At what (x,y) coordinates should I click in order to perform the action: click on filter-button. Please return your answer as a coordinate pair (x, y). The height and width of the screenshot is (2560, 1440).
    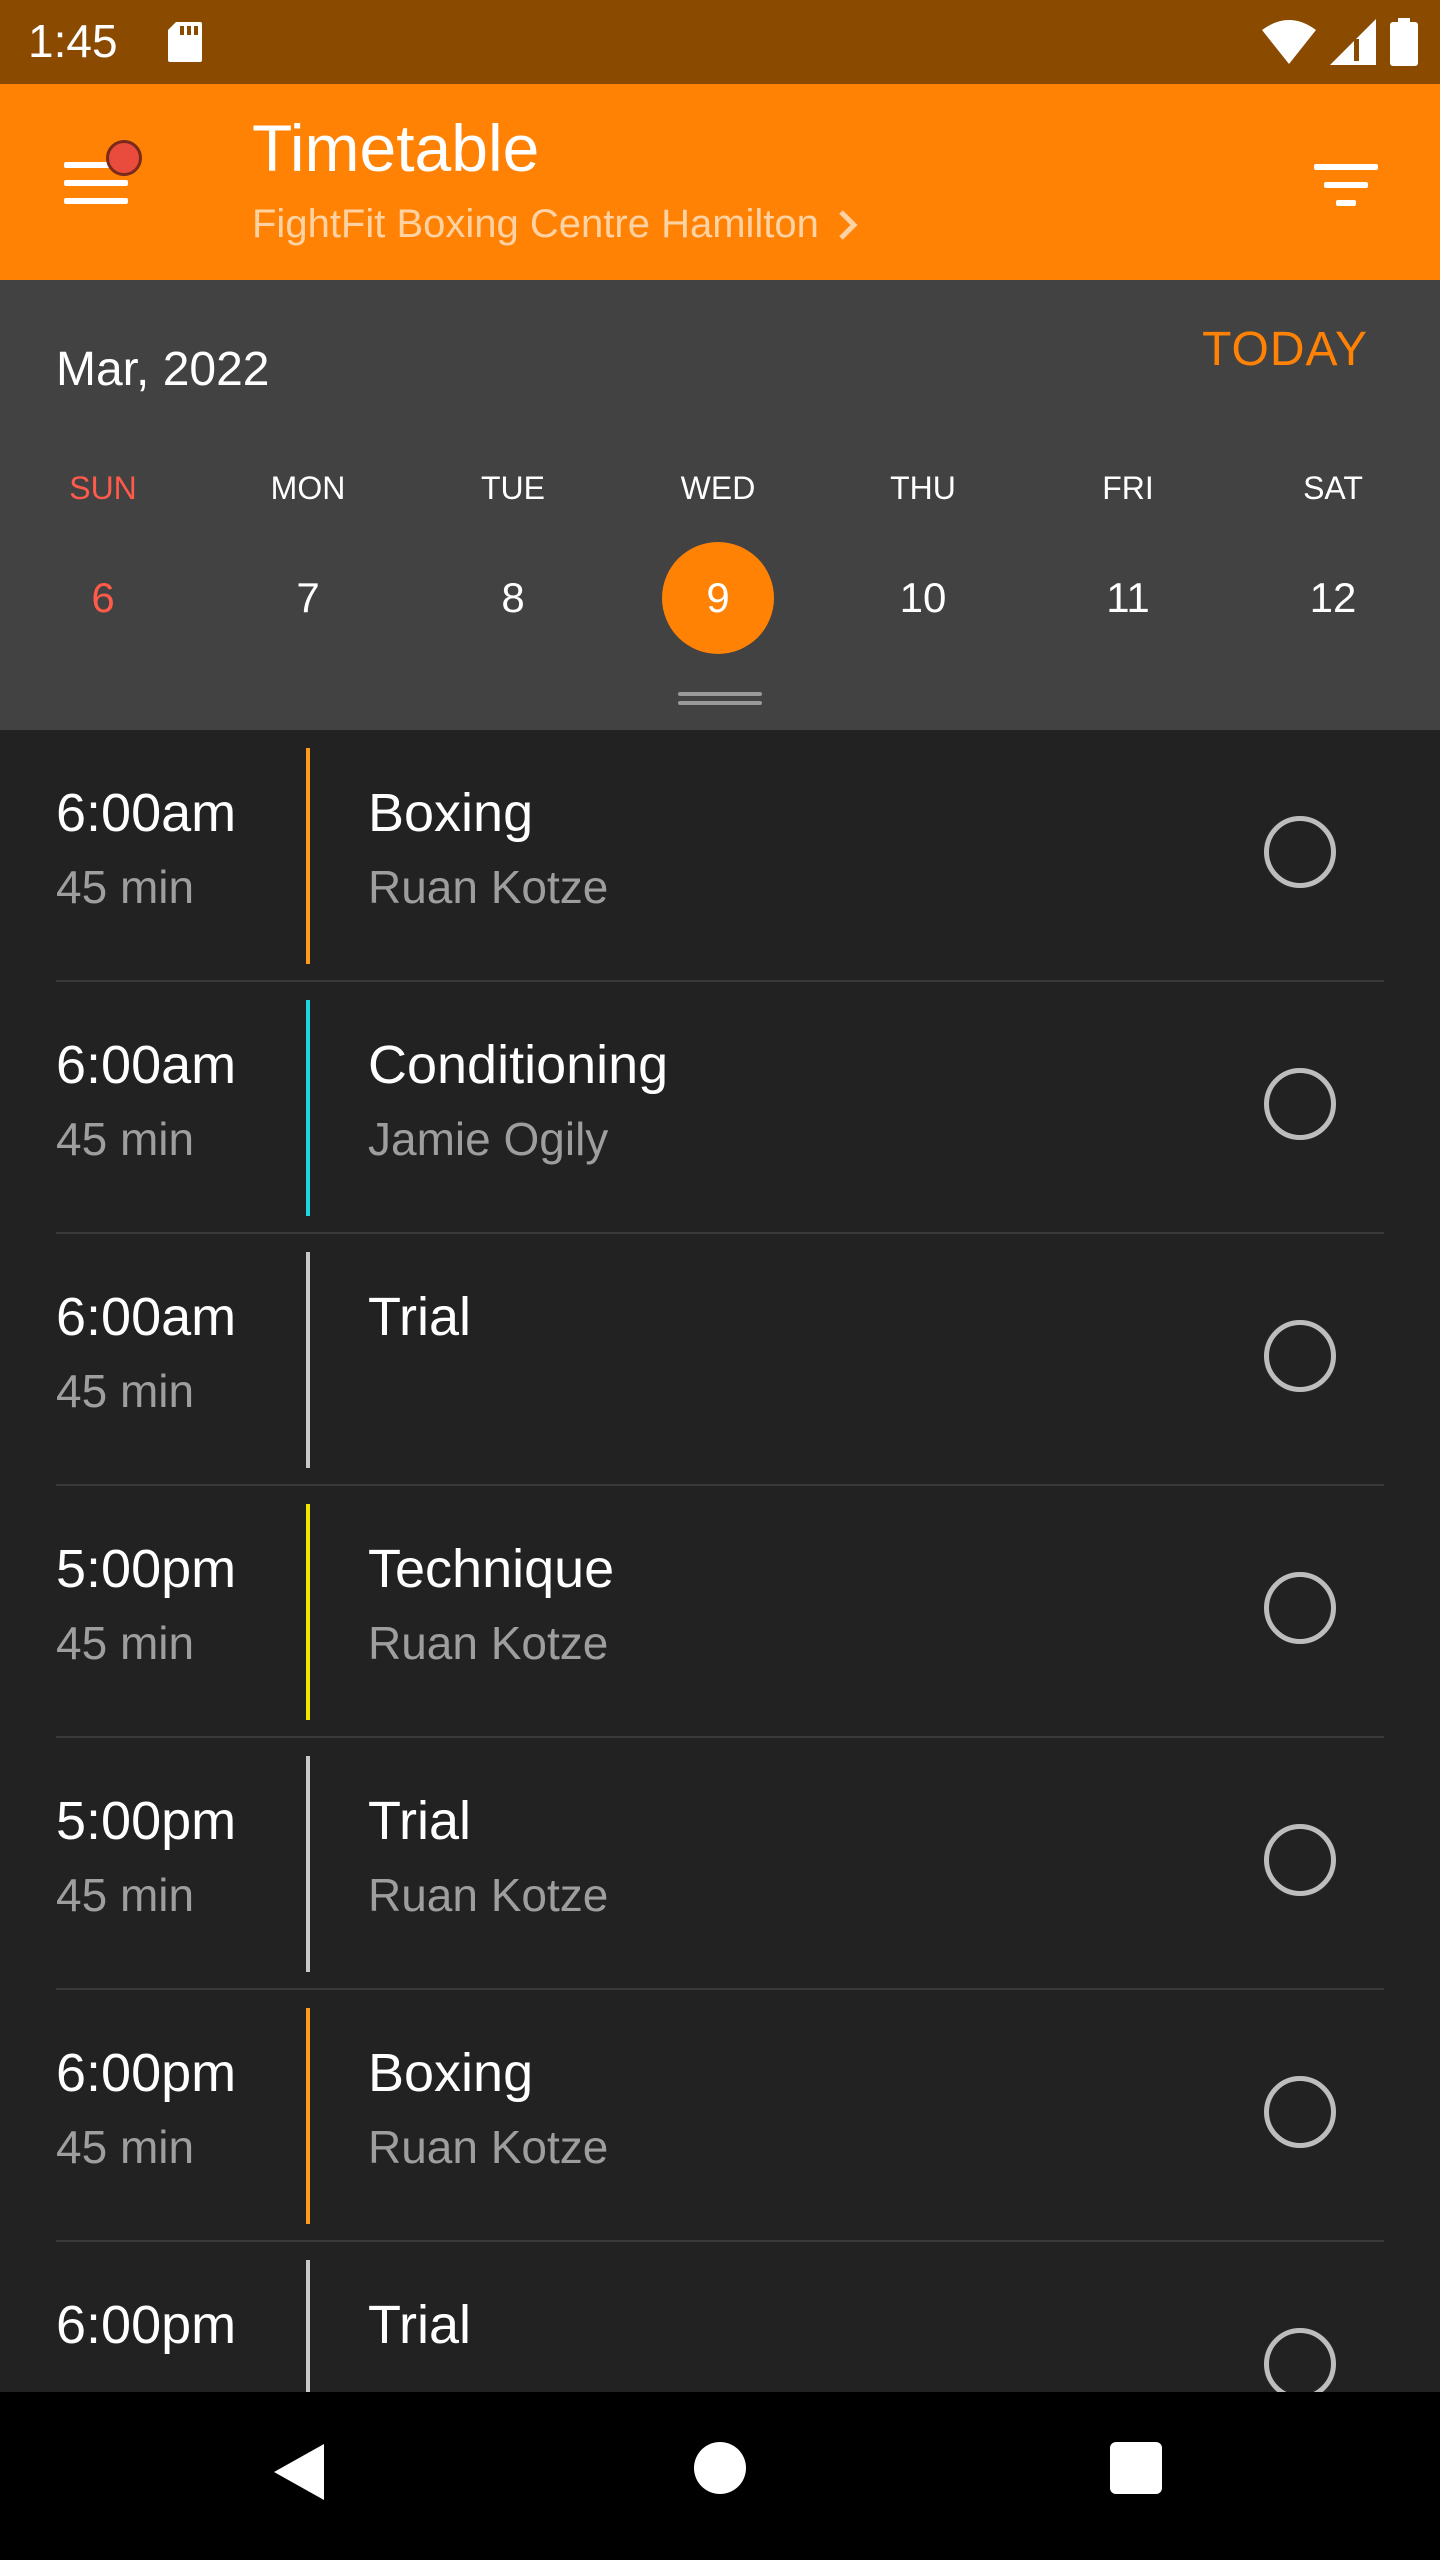
    Looking at the image, I should click on (1350, 186).